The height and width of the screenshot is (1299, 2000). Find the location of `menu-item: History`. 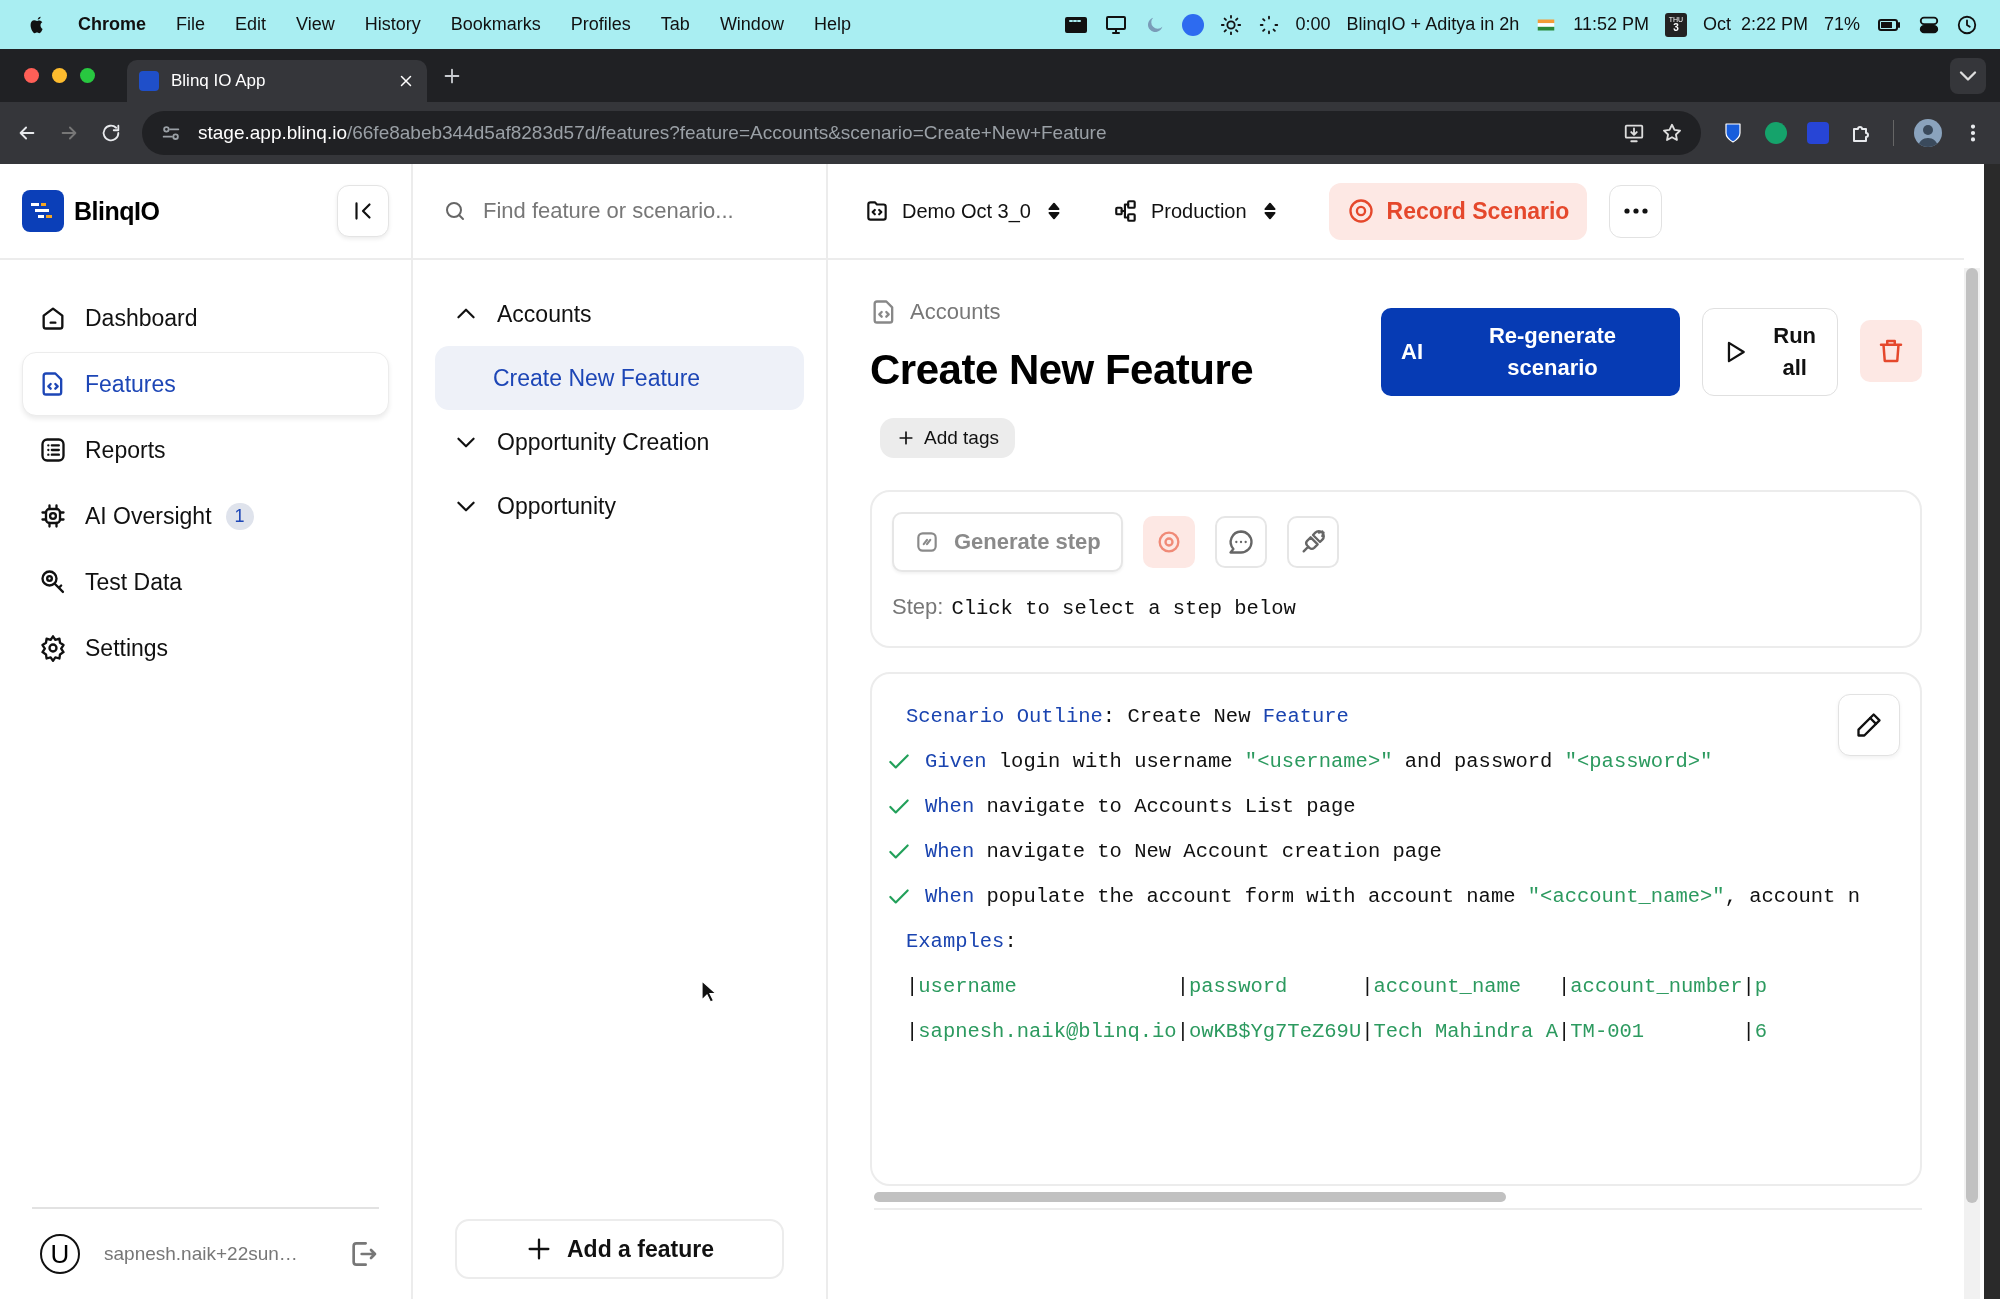

menu-item: History is located at coordinates (392, 24).